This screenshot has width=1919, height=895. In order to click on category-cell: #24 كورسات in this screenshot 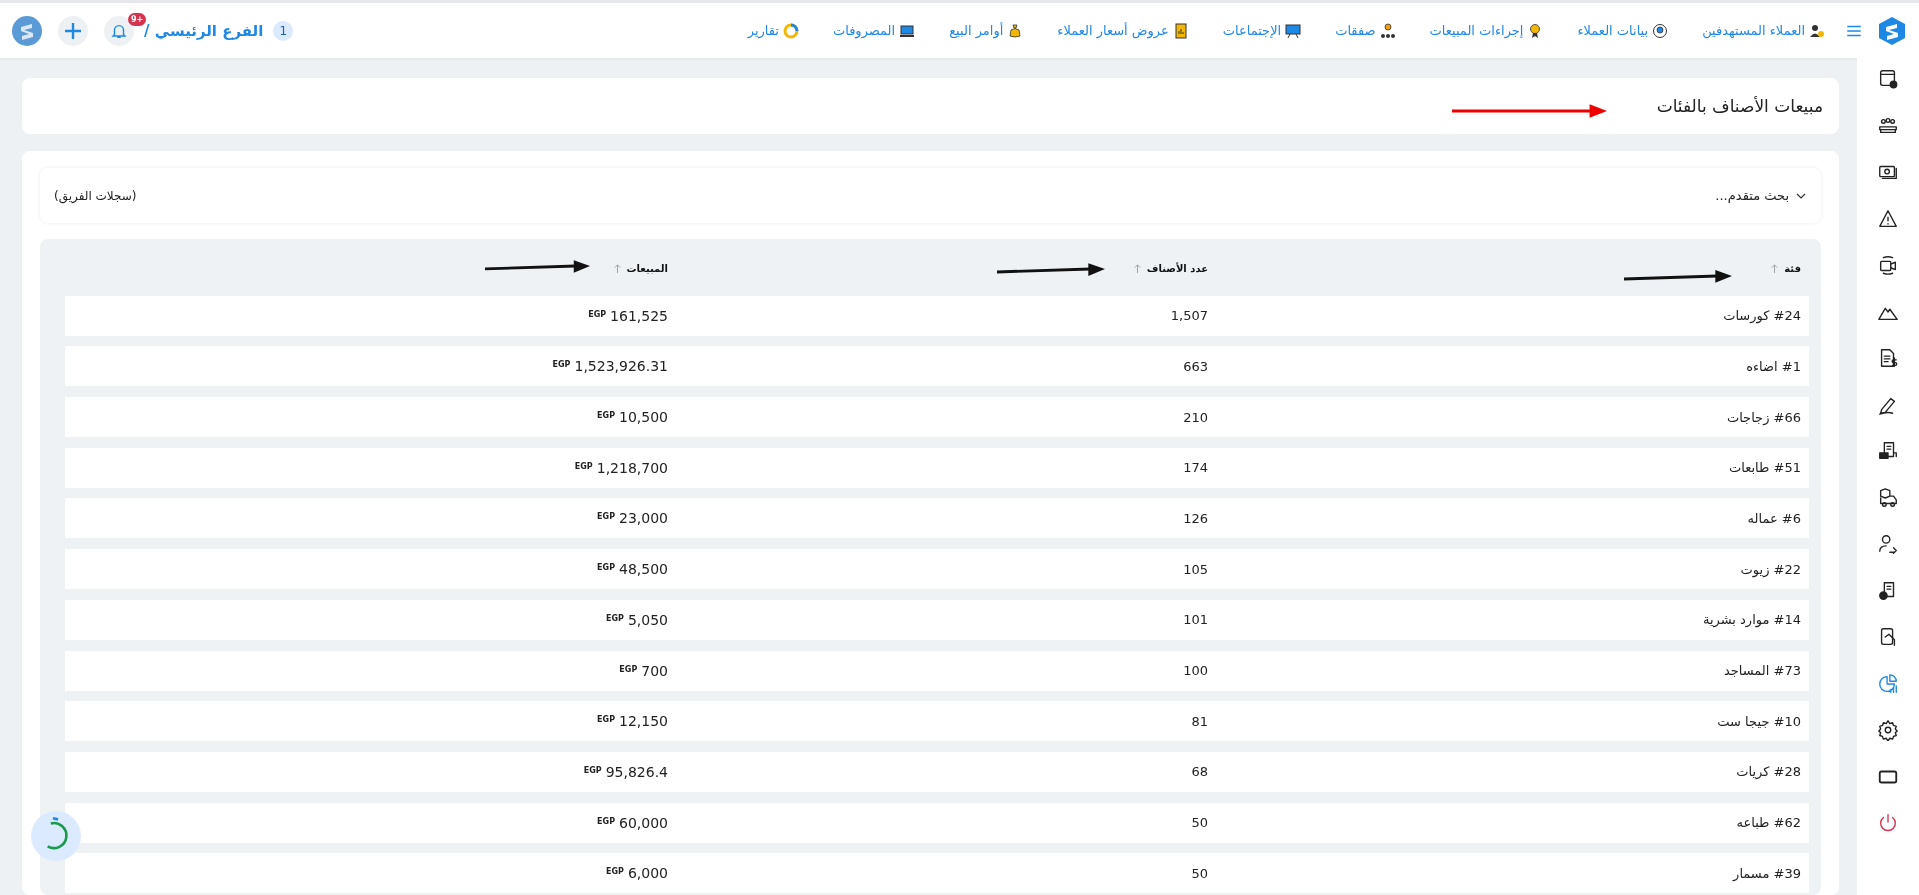, I will do `click(1762, 316)`.